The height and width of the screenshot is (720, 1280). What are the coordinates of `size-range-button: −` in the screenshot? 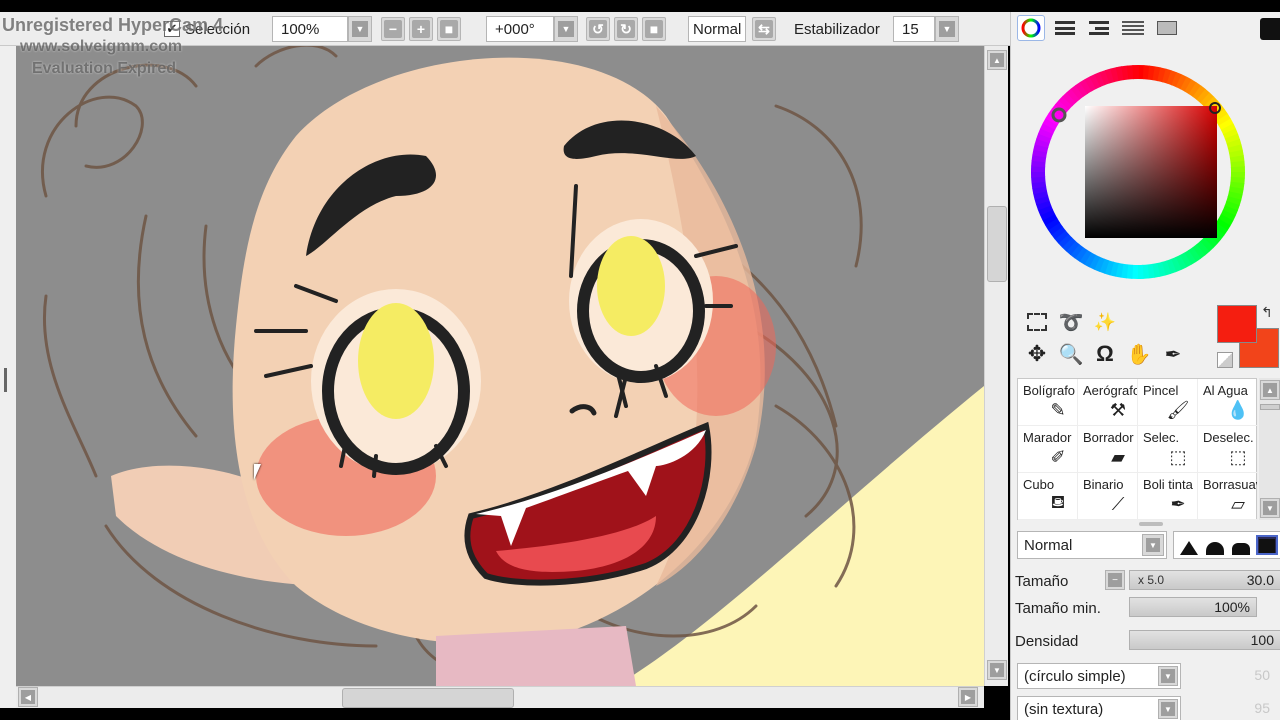 It's located at (1115, 580).